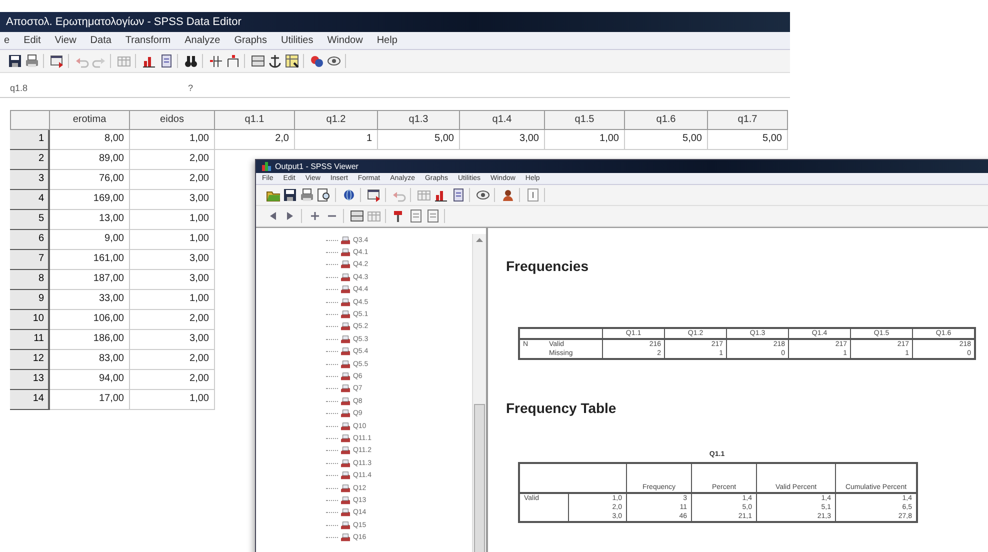 This screenshot has height=552, width=988. Describe the element at coordinates (90, 160) in the screenshot. I see `table-cell: 89,00` at that location.